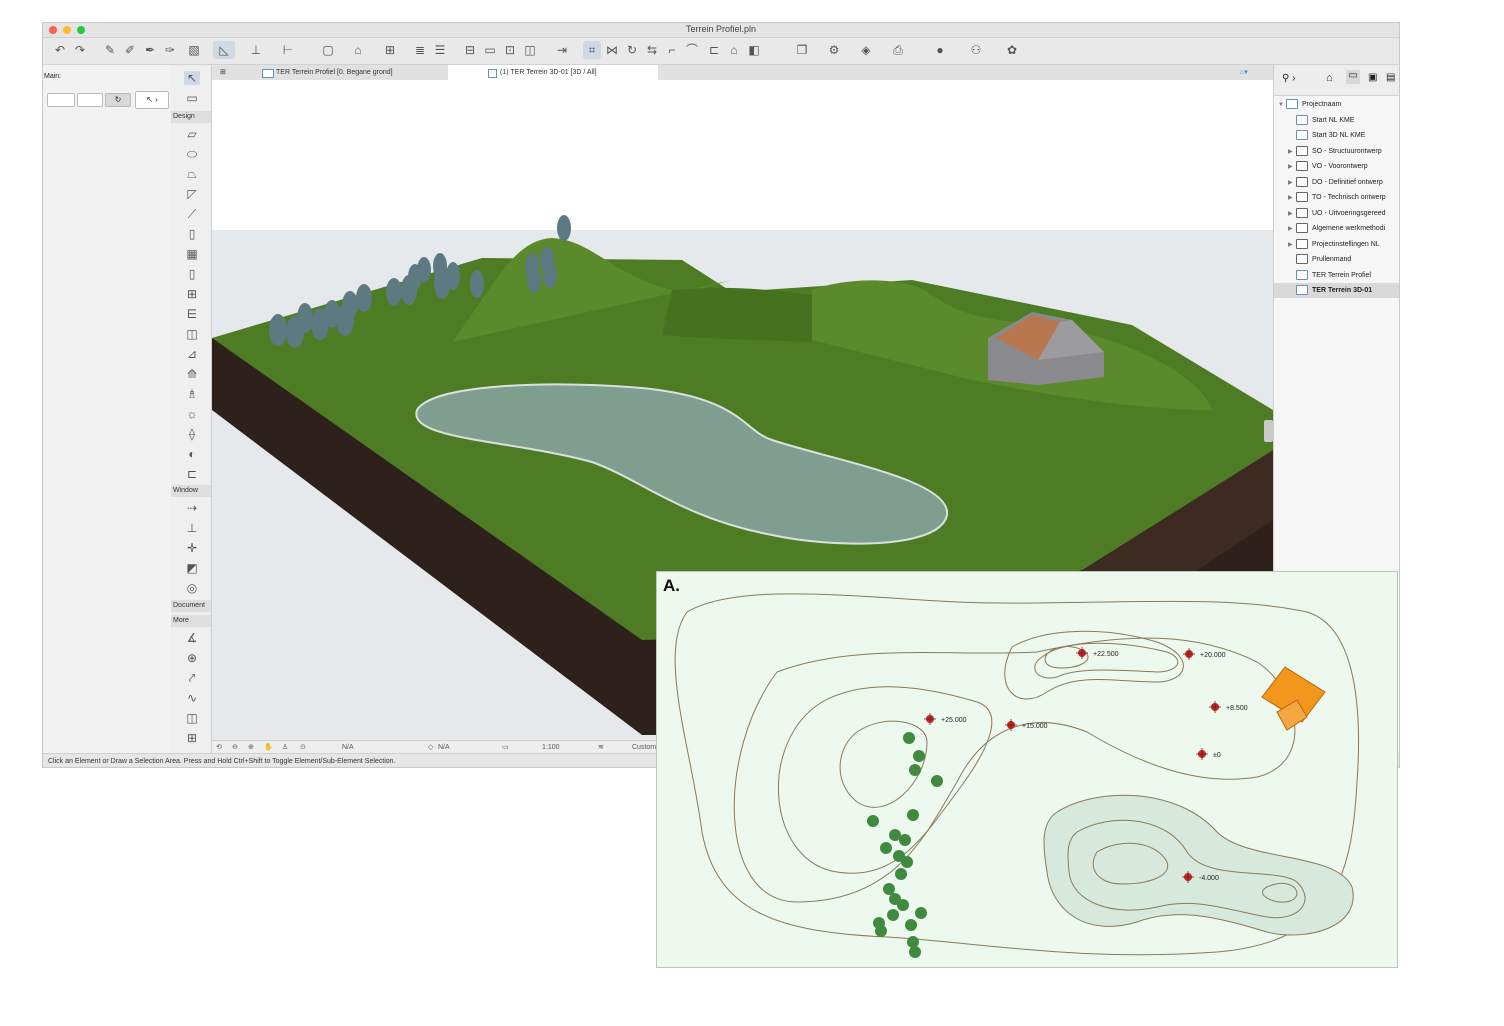  What do you see at coordinates (420, 50) in the screenshot?
I see `stack-icon: ≣` at bounding box center [420, 50].